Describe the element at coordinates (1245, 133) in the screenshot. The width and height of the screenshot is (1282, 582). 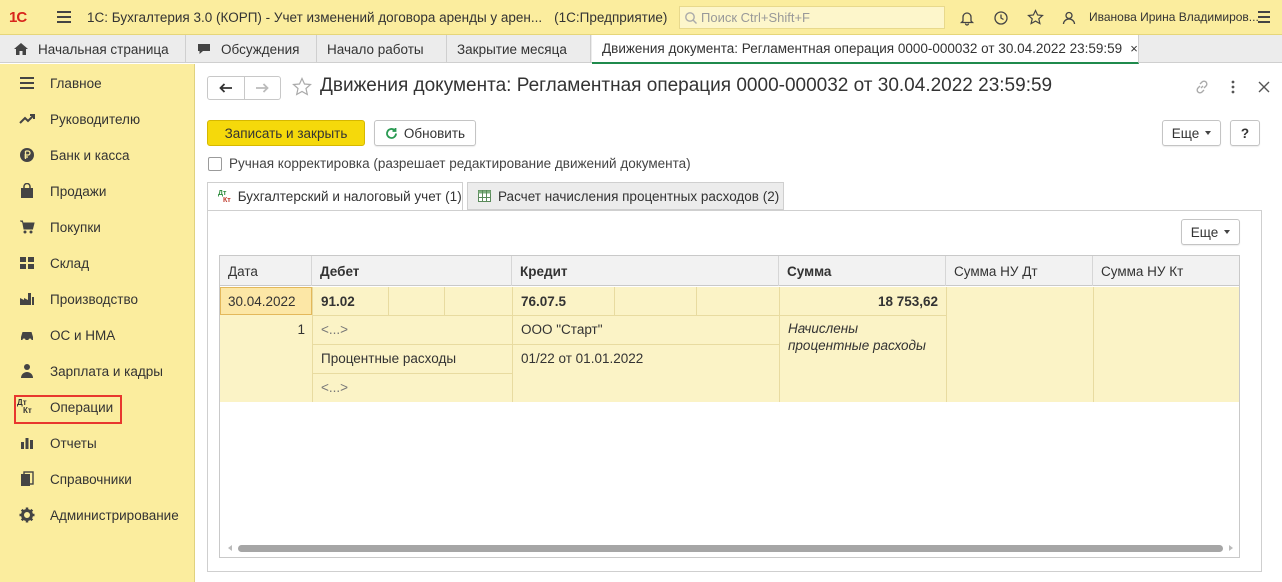
I see `help-button: ?` at that location.